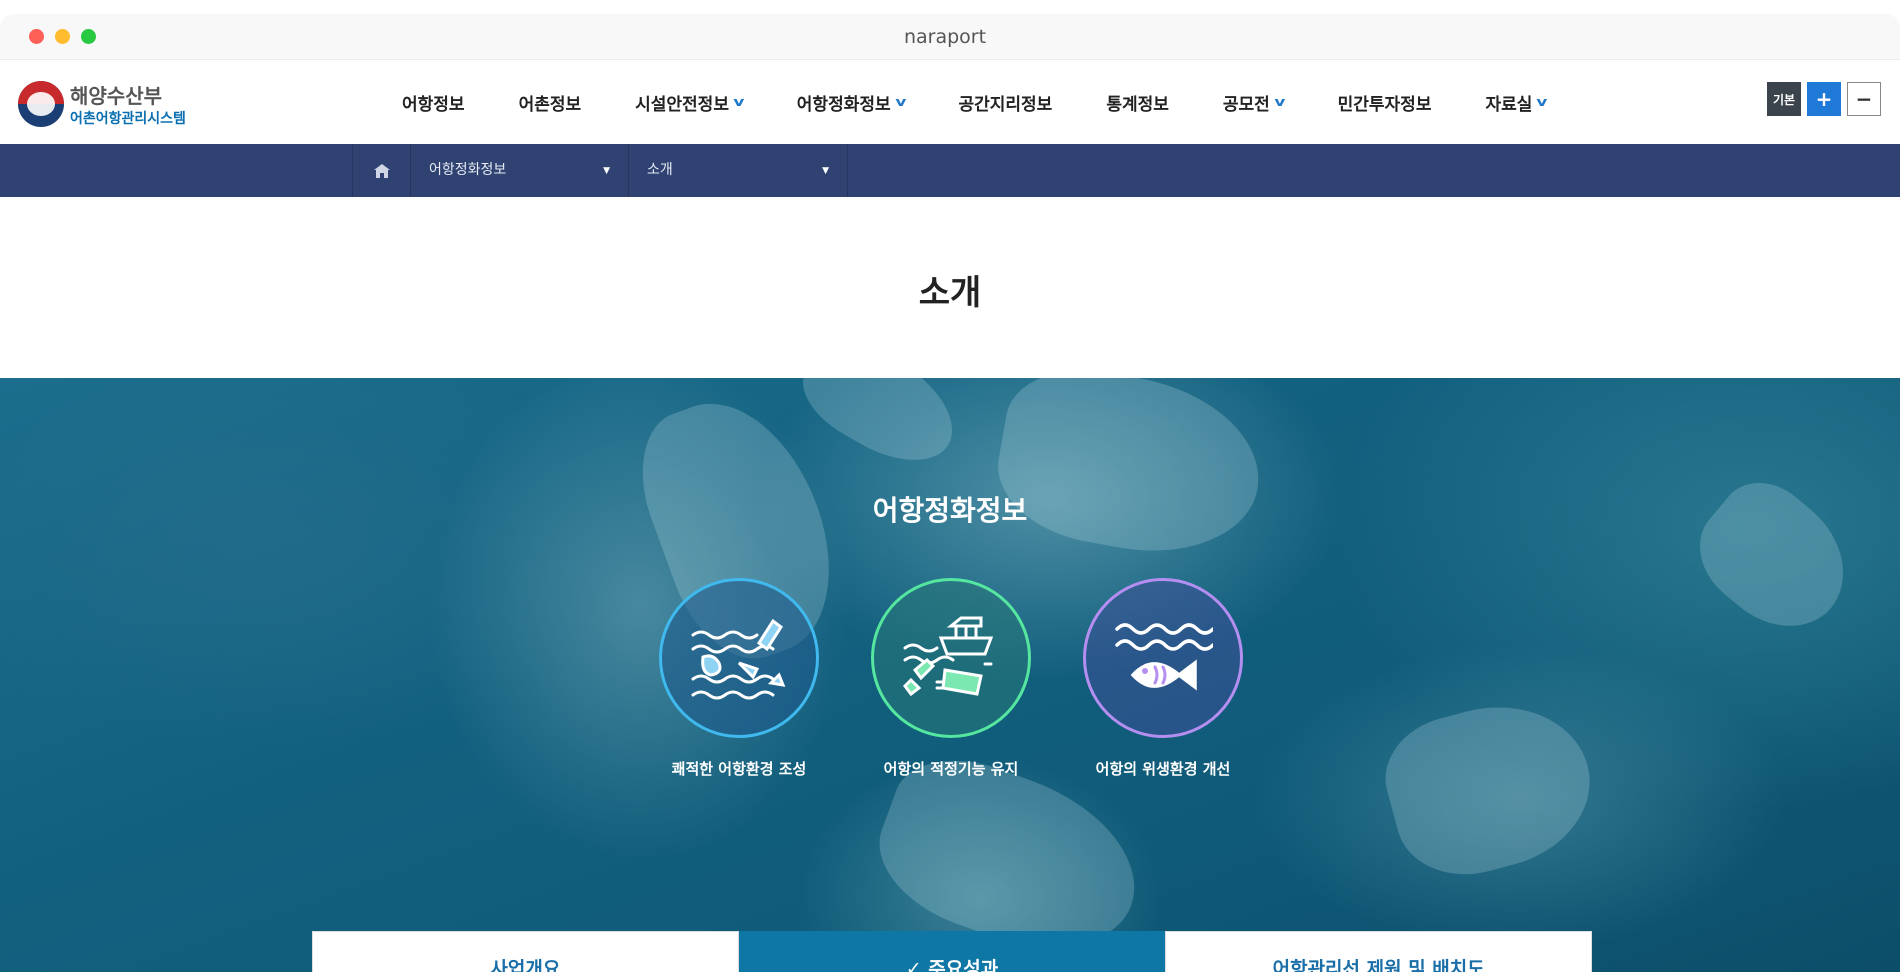 The width and height of the screenshot is (1900, 972). What do you see at coordinates (1163, 769) in the screenshot?
I see `feature-label: 어항의 위생환경 개선` at bounding box center [1163, 769].